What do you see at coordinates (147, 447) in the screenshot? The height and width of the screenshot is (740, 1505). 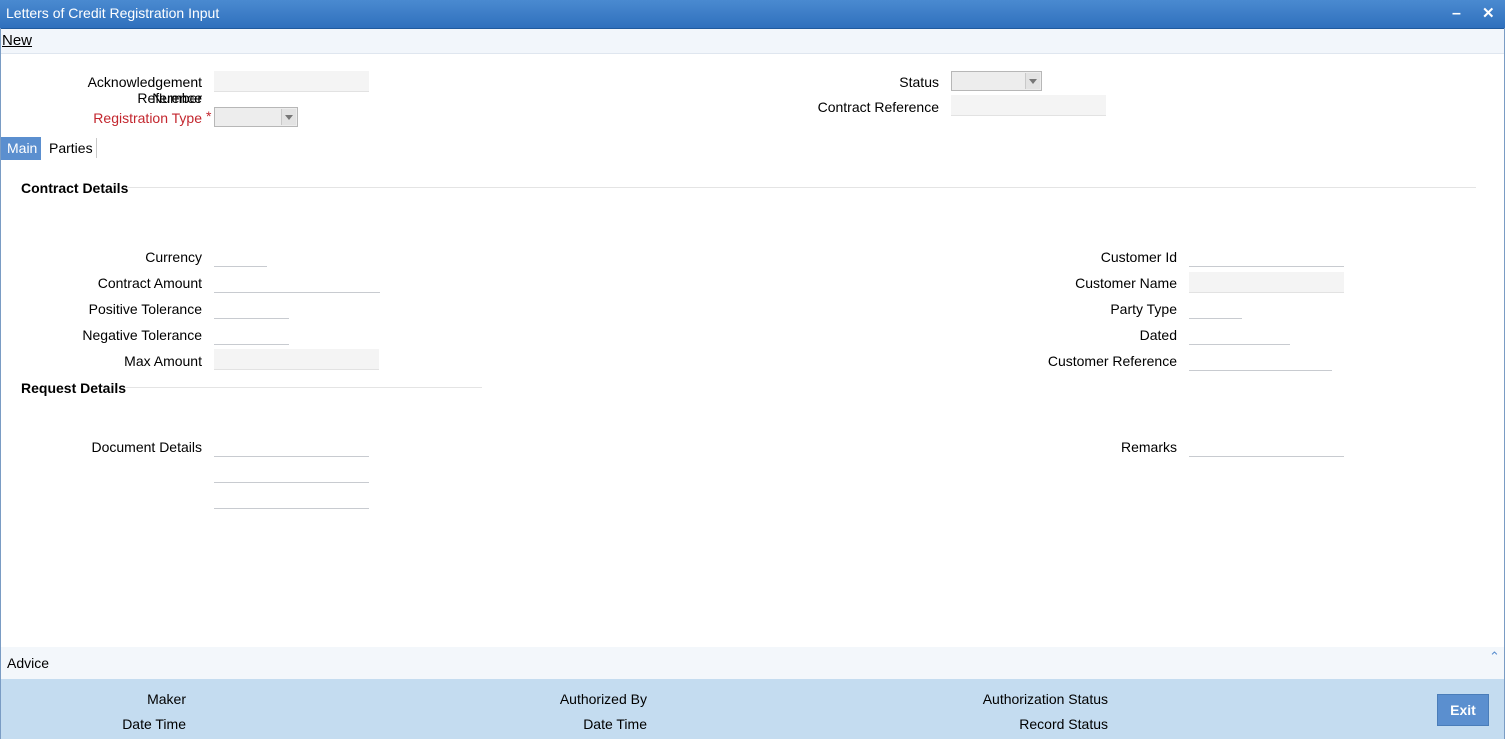 I see `document-details-label: Document Details` at bounding box center [147, 447].